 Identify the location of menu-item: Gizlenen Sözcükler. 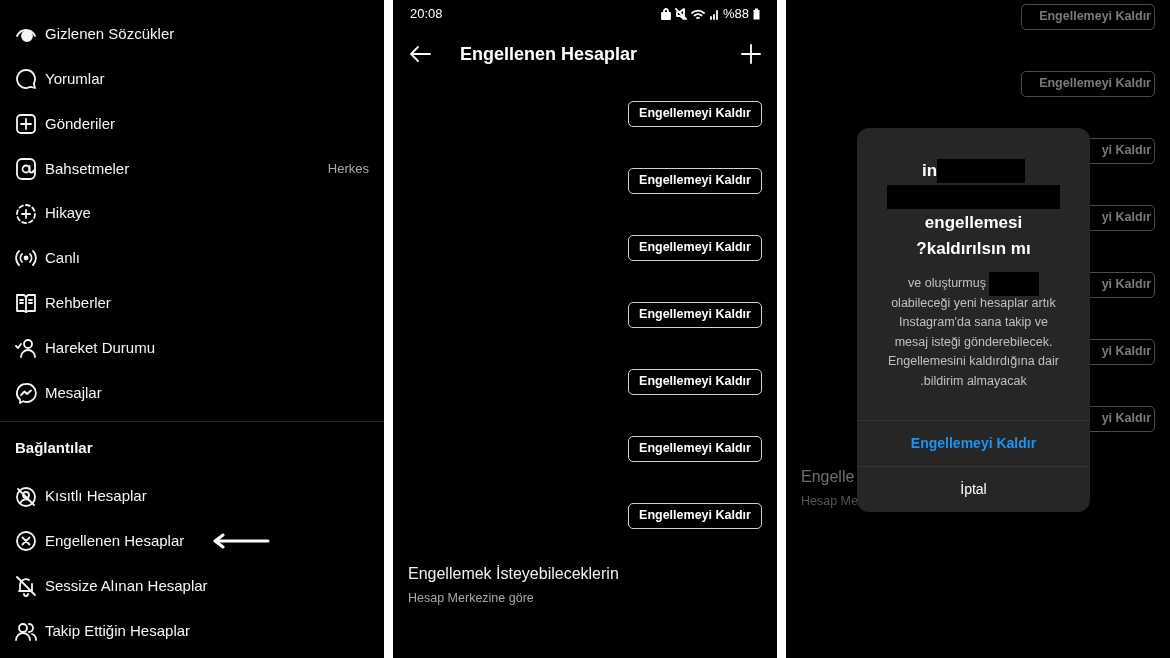
(110, 34).